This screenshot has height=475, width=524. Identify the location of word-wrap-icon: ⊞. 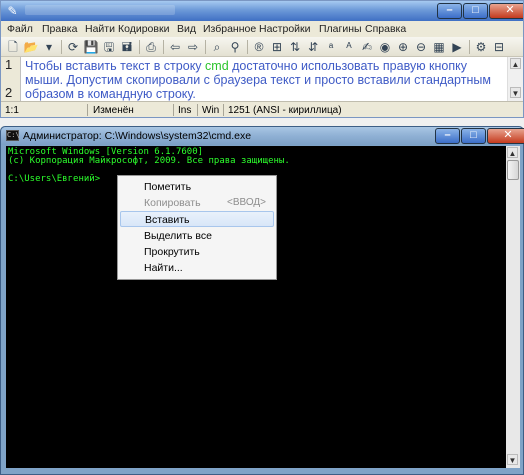
(277, 47).